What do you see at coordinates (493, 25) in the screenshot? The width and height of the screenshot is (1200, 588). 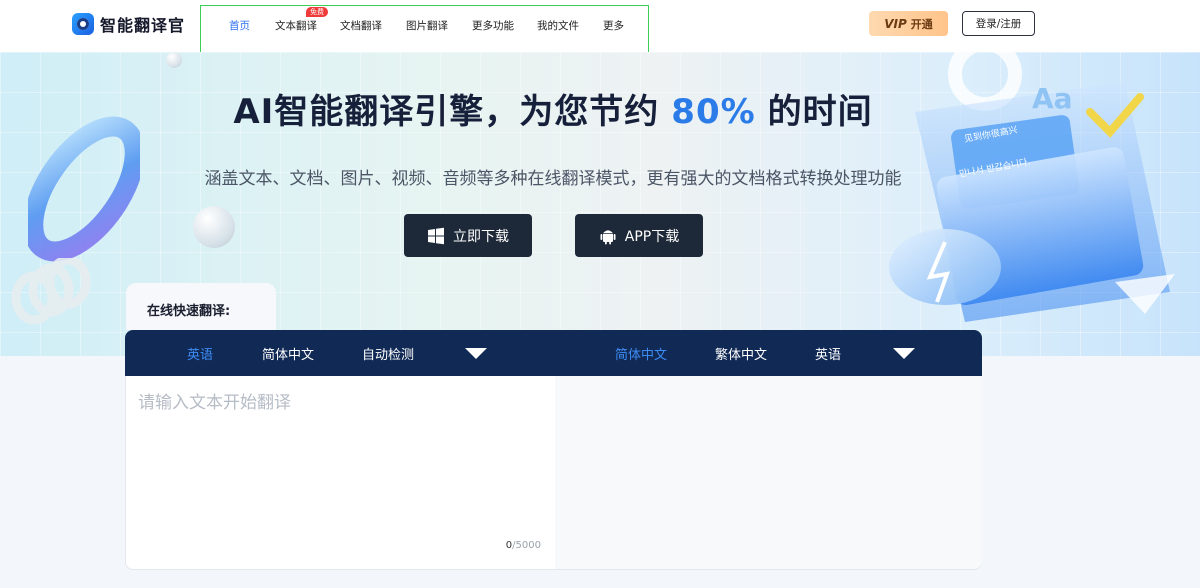 I see `nav-item-more-features: 更多功能` at bounding box center [493, 25].